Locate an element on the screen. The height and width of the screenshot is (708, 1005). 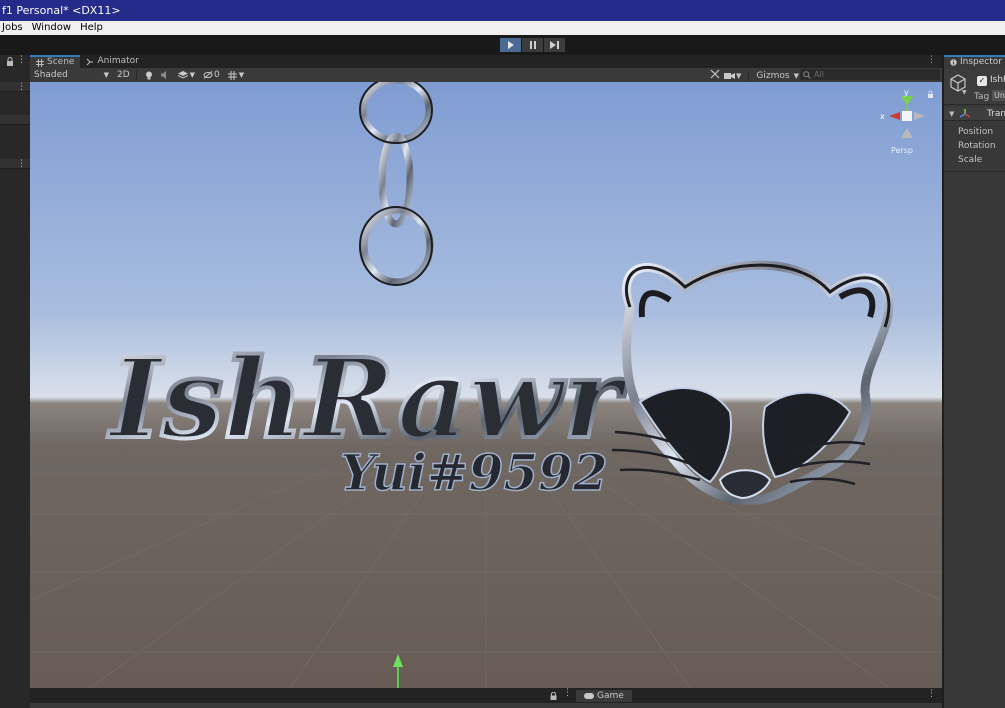
tab-game: Game is located at coordinates (604, 696).